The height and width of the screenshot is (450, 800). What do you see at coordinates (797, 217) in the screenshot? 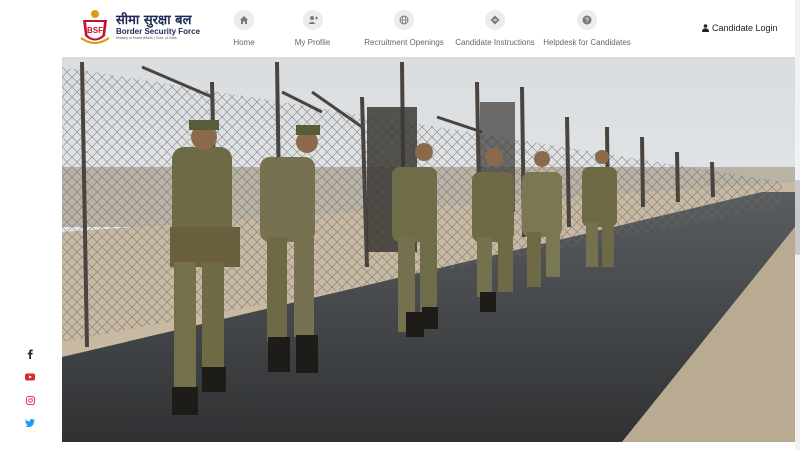
I see `scrollbar-thumb` at bounding box center [797, 217].